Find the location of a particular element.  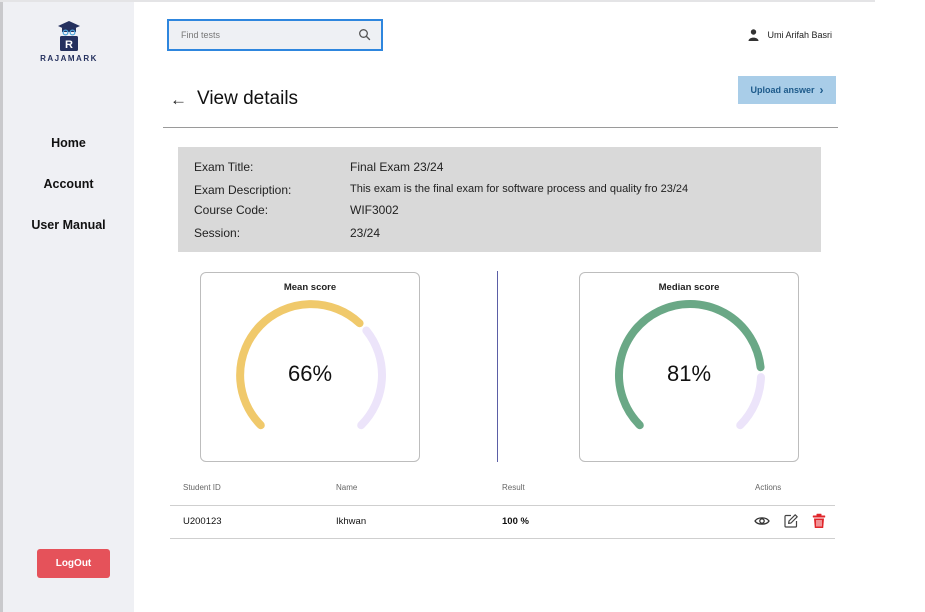

cell-result: 100 % is located at coordinates (515, 521).